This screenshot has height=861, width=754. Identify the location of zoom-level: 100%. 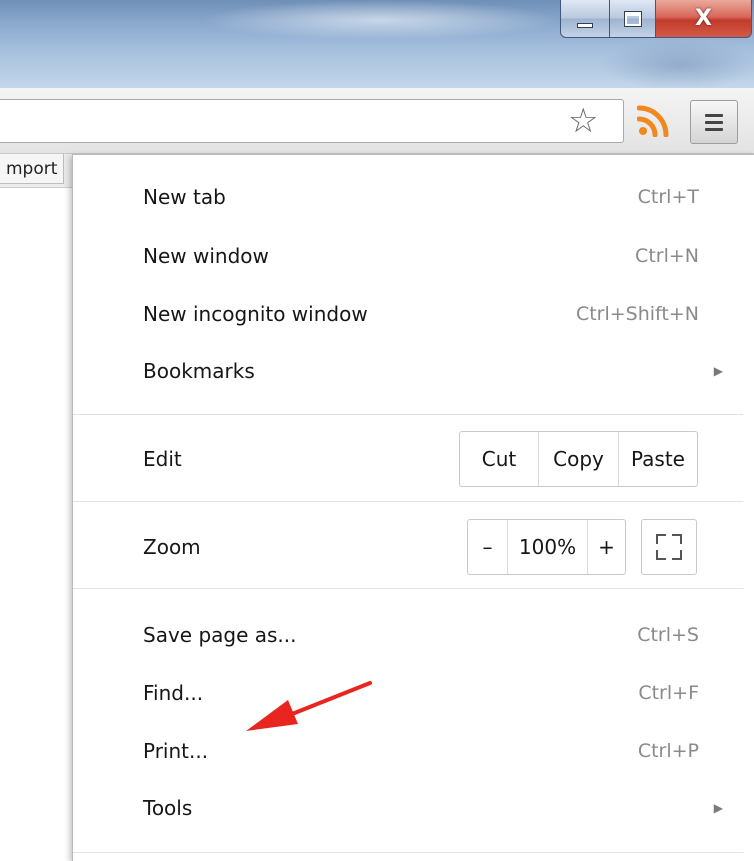
(547, 547).